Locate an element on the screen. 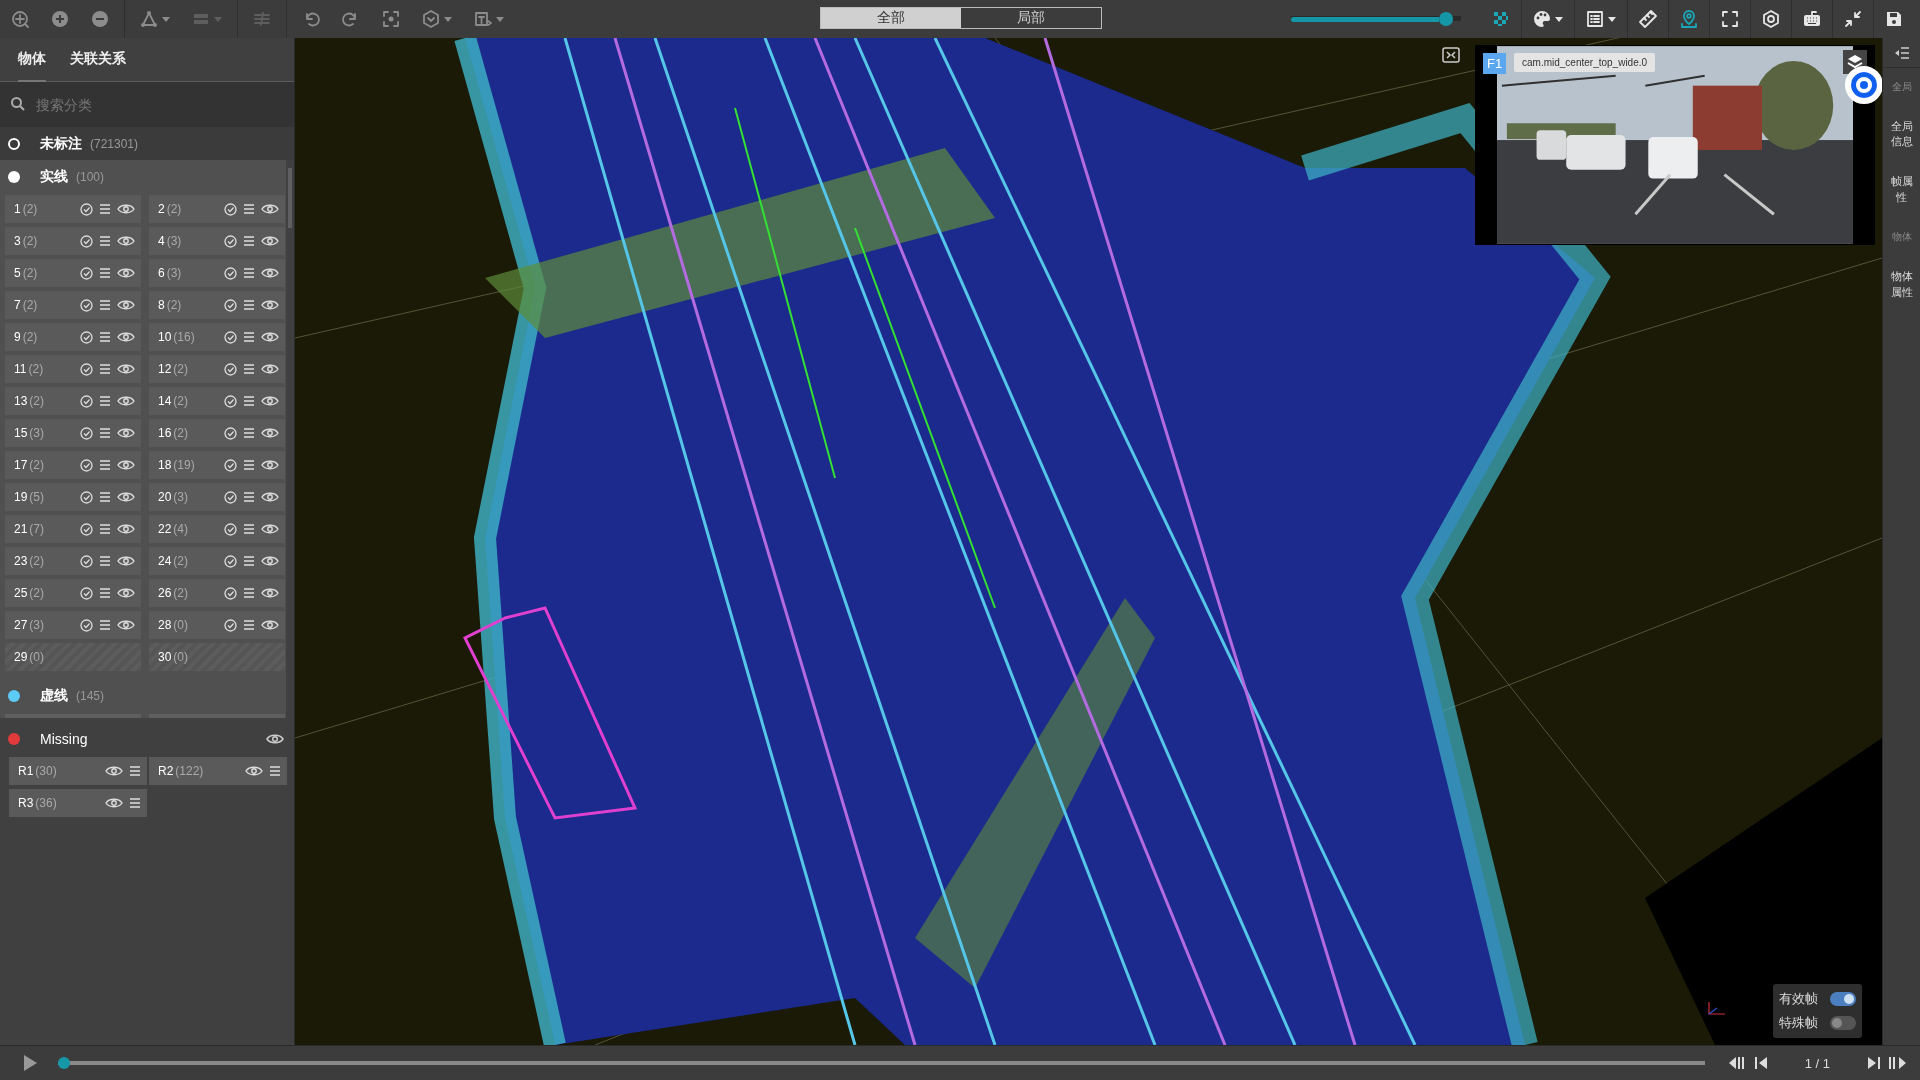  instance-item: 22 (4) is located at coordinates (217, 529).